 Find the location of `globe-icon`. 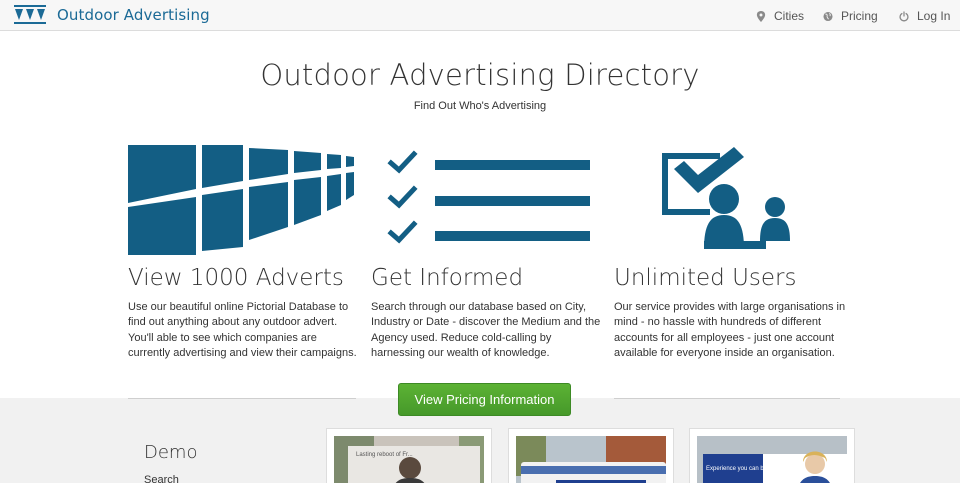

globe-icon is located at coordinates (828, 16).